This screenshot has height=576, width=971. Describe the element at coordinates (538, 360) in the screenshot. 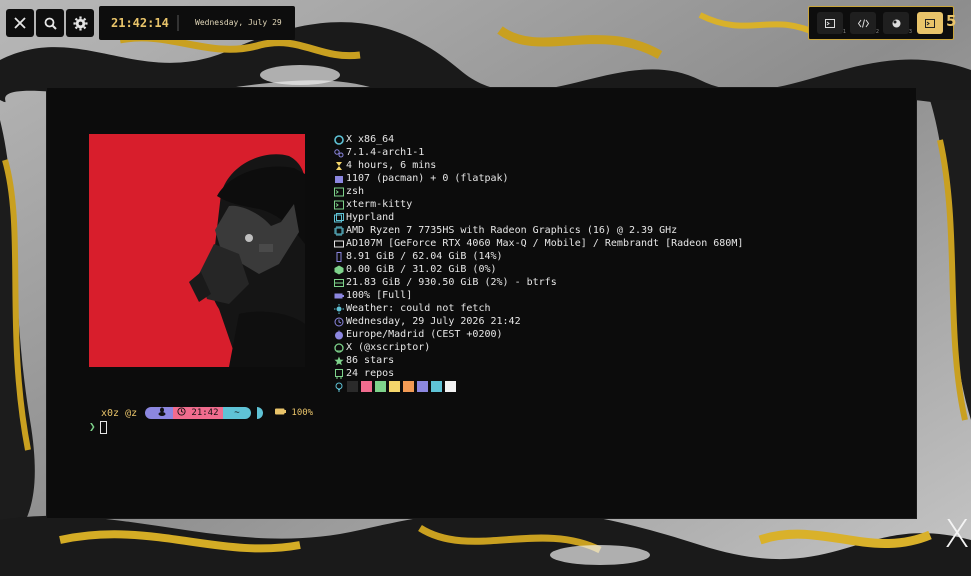

I see `fetch-row-stars: 86 stars` at that location.